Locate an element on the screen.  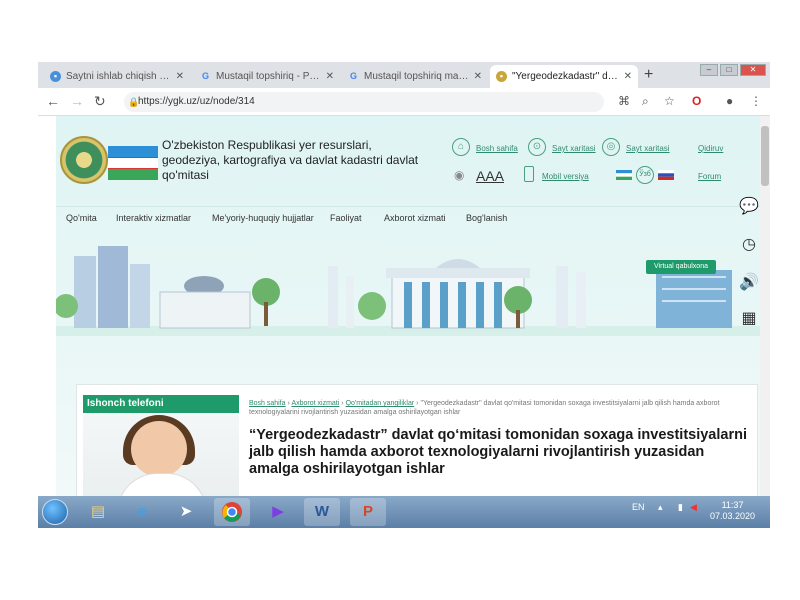
home-link: Bosh sahifa is located at coordinates (497, 148).